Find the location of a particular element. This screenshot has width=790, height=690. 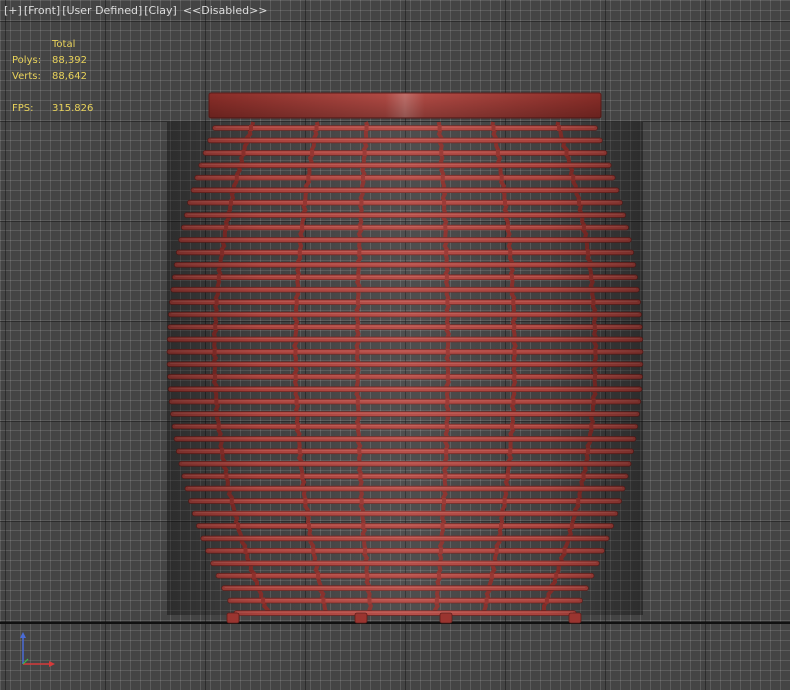

basket-rim-shade is located at coordinates (405, 105).